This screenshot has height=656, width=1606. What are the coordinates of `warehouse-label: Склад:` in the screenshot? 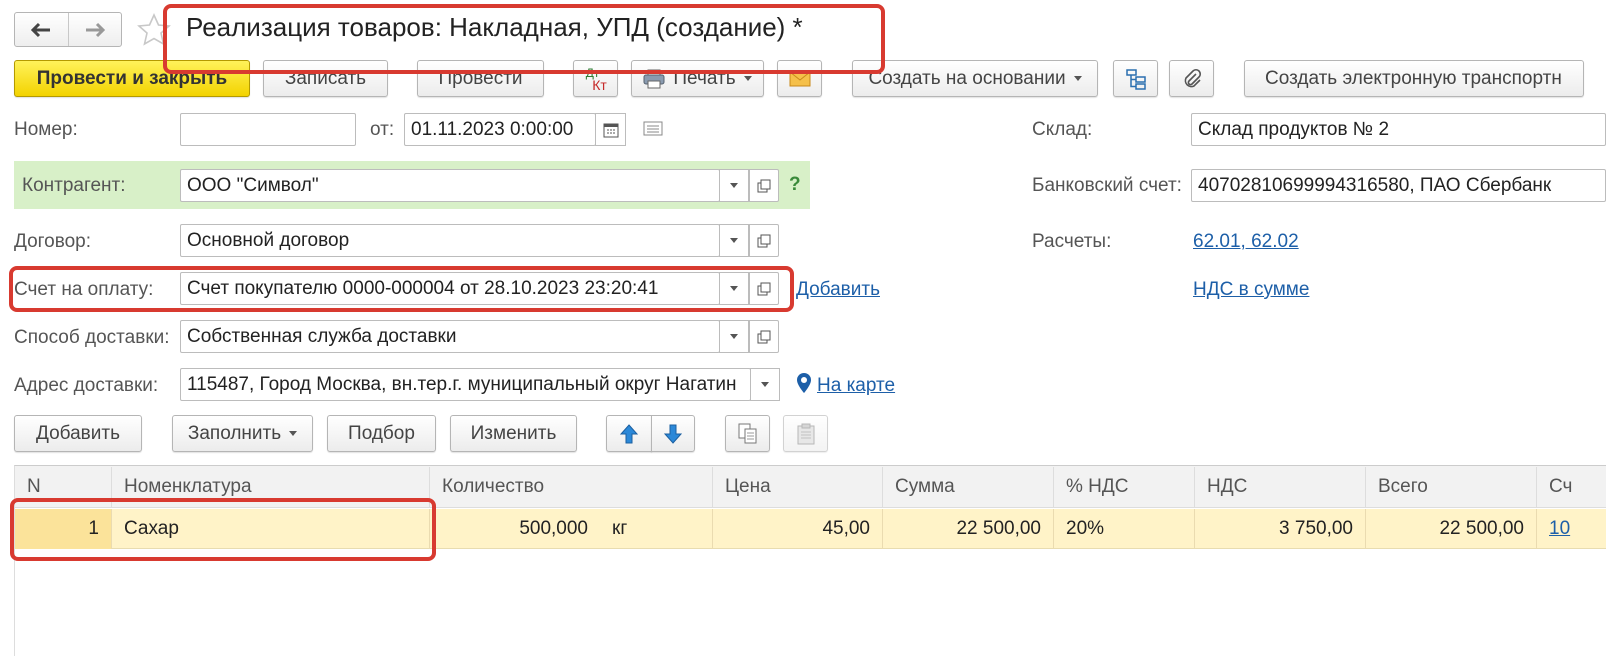 It's located at (1062, 129).